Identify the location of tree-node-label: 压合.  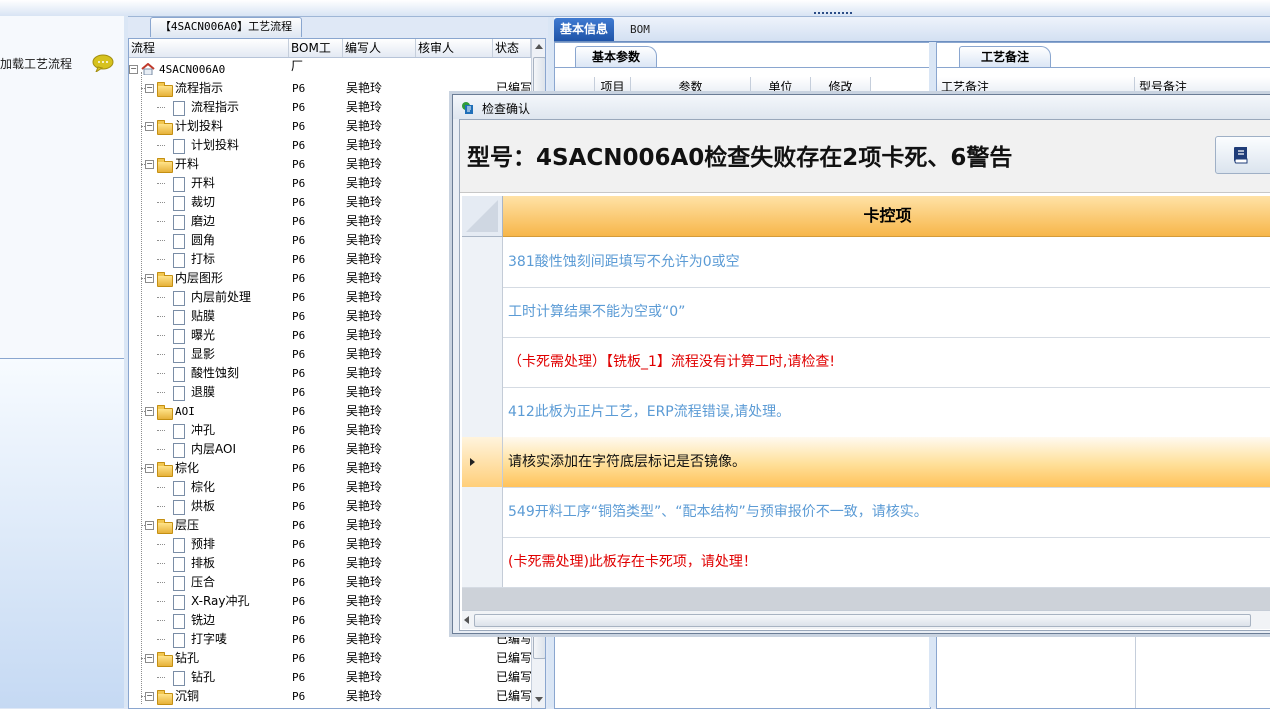
(203, 582).